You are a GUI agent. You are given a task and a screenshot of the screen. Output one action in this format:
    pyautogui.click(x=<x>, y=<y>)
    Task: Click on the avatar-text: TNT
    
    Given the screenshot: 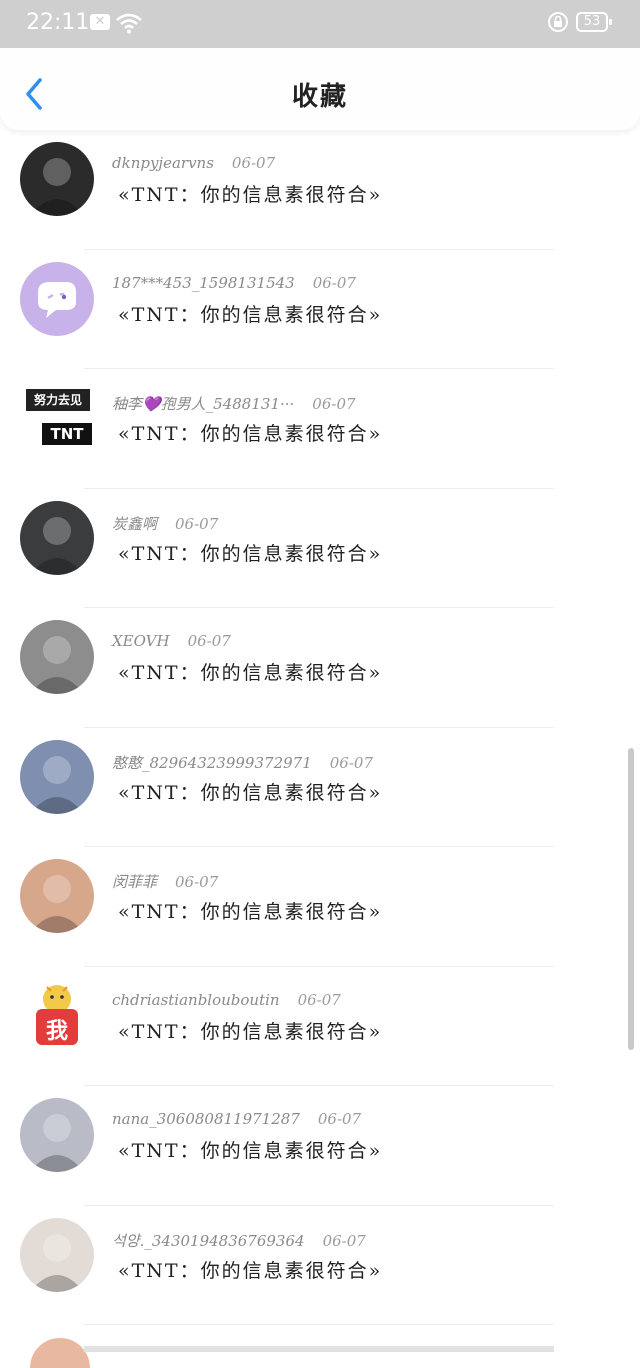 What is the action you would take?
    pyautogui.click(x=67, y=434)
    